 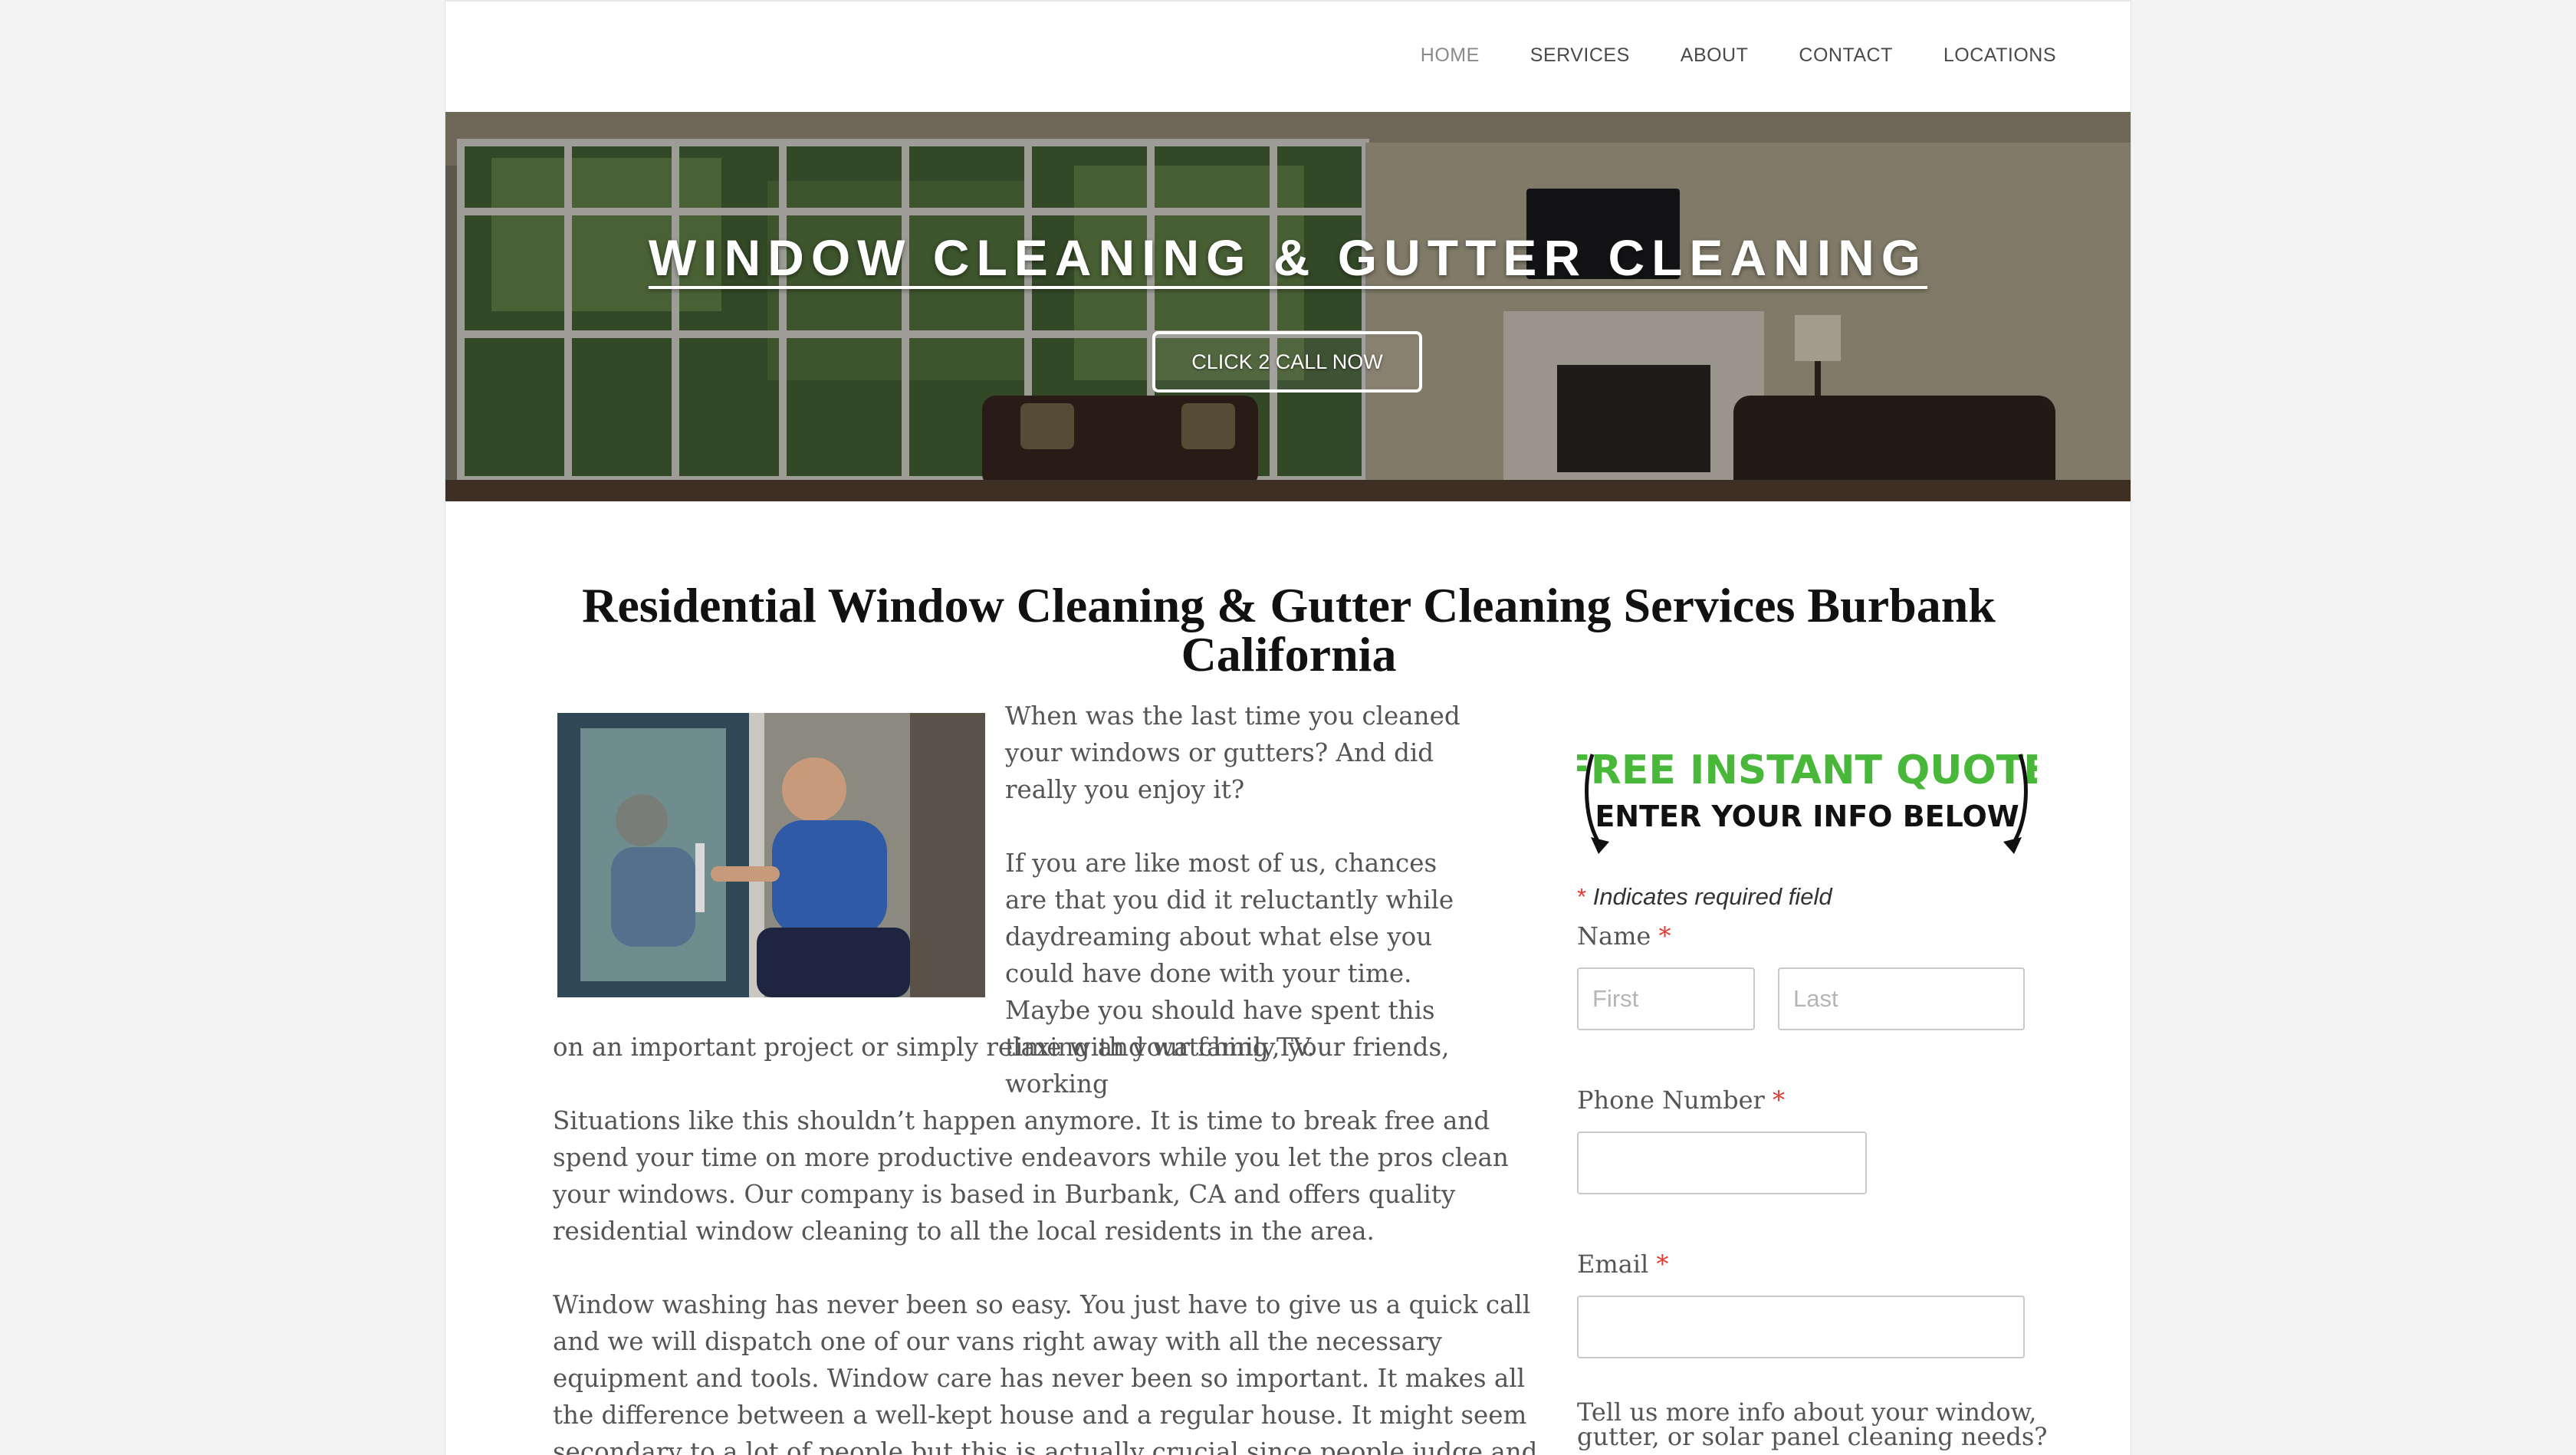 I want to click on nav-links: HOME SERVICES ABOUT CONTACT LOCATIONS, so click(x=1739, y=55).